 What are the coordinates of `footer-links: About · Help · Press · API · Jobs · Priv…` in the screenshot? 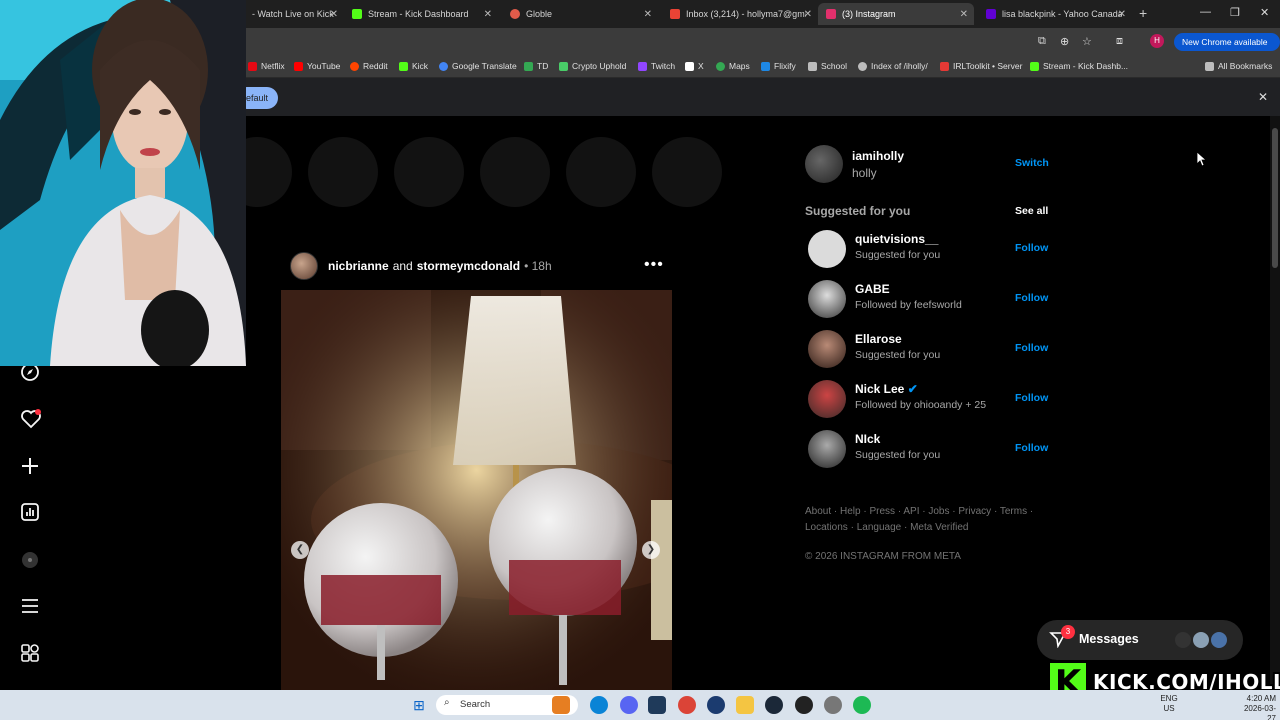 It's located at (920, 520).